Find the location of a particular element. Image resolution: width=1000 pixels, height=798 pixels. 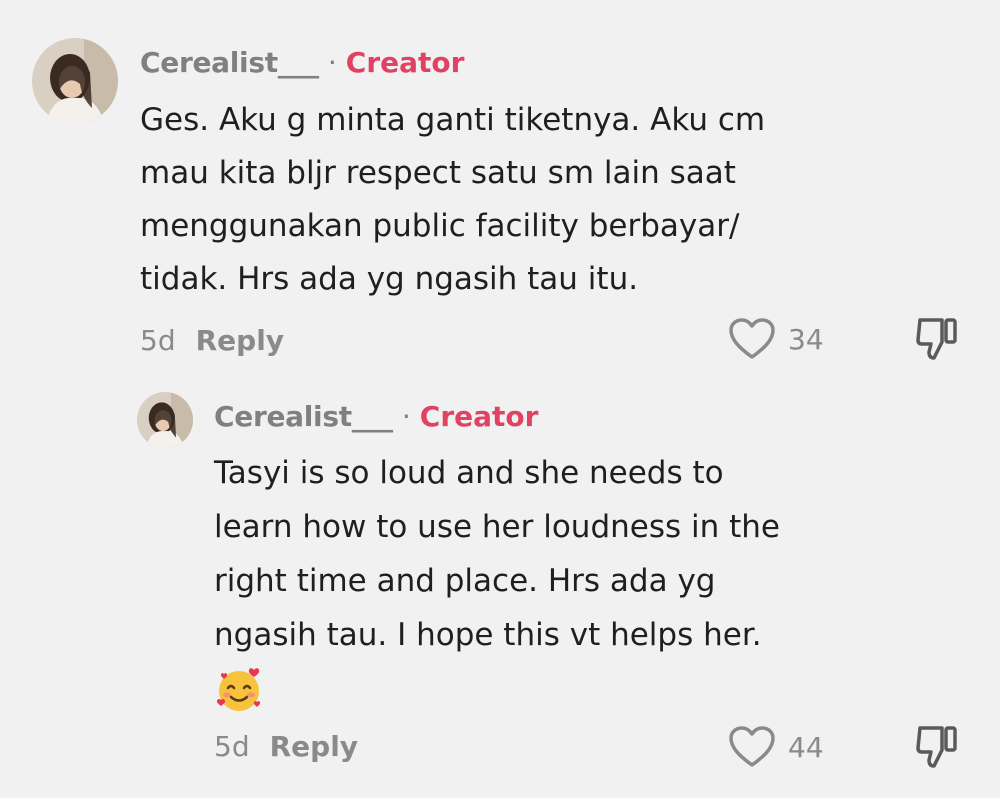

smiling-face-with-hearts-icon is located at coordinates (239, 689).